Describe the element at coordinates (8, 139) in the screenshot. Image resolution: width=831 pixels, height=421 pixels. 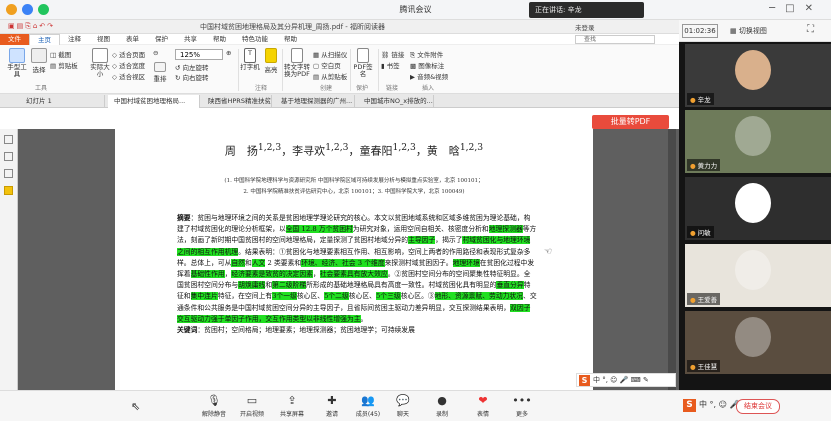
I see `thumbnail-icon` at that location.